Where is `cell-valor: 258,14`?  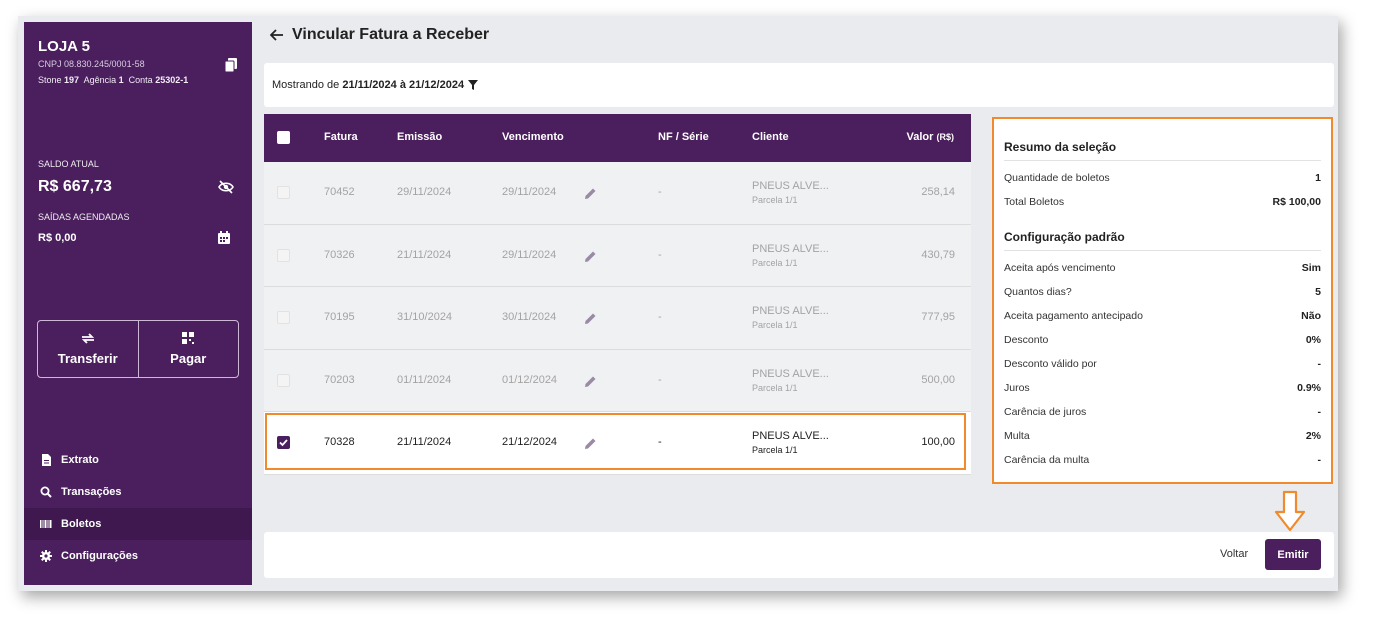
cell-valor: 258,14 is located at coordinates (938, 192).